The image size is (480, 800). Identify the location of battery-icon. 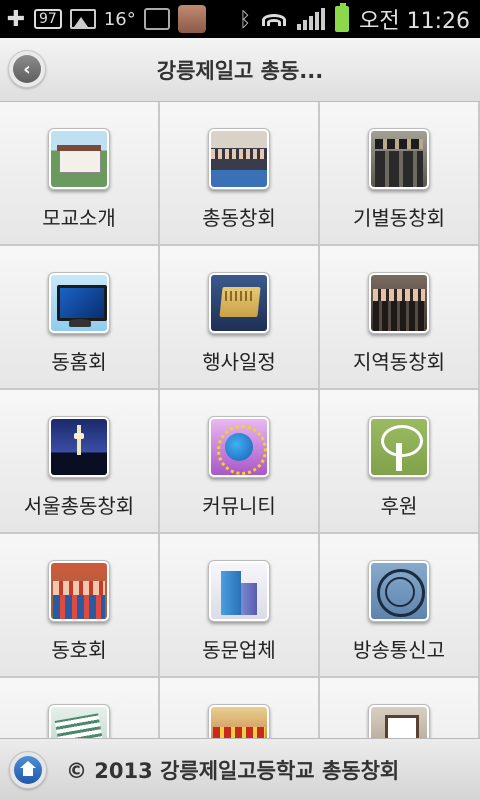
(342, 17).